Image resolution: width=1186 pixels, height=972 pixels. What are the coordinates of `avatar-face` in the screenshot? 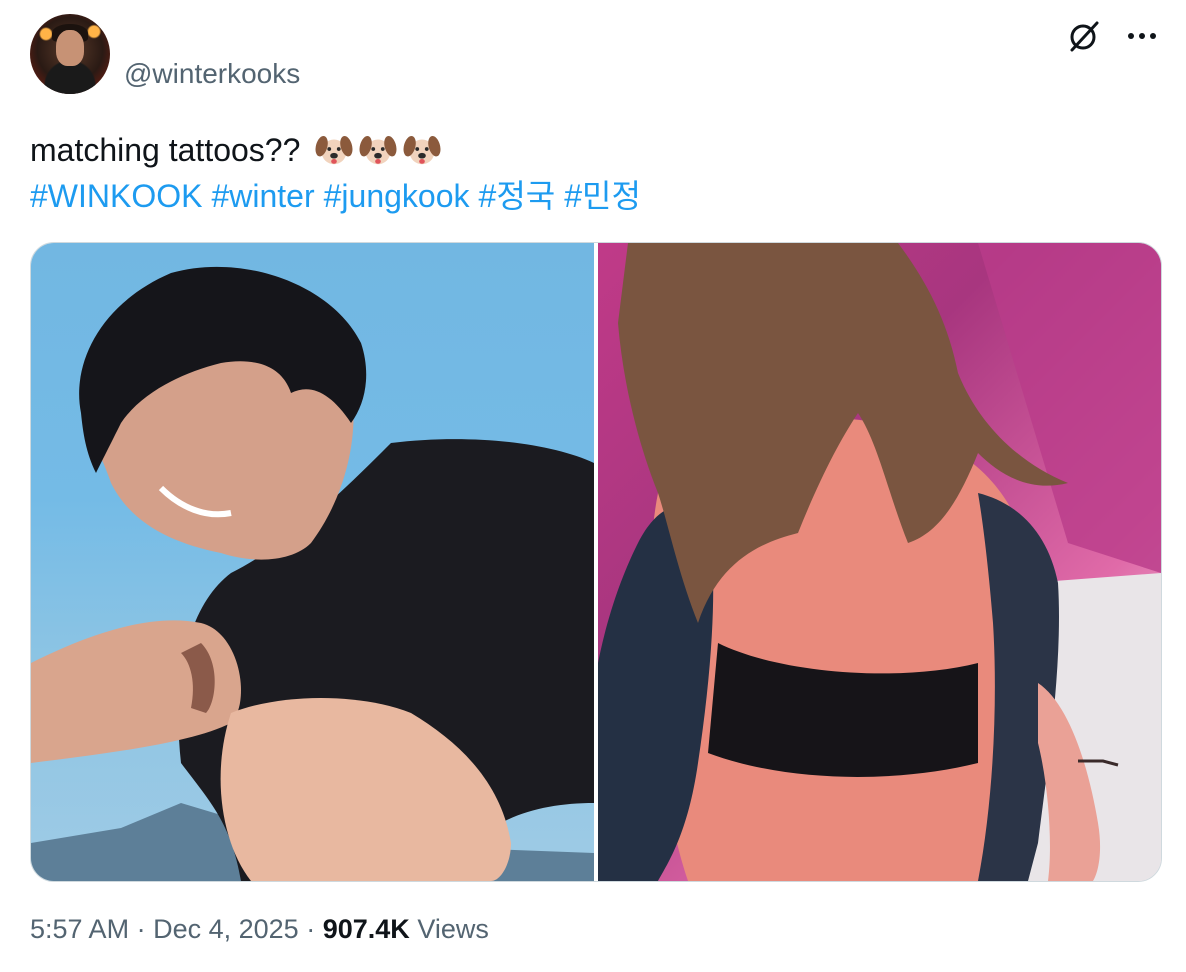 It's located at (70, 48).